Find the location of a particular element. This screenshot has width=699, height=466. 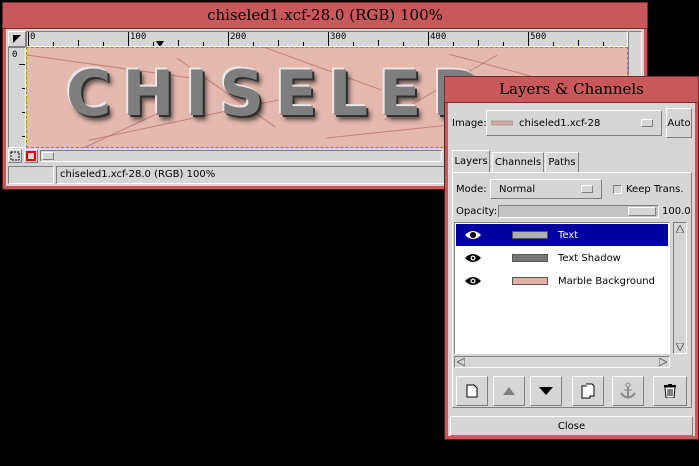

mode-select: Normal is located at coordinates (546, 189).